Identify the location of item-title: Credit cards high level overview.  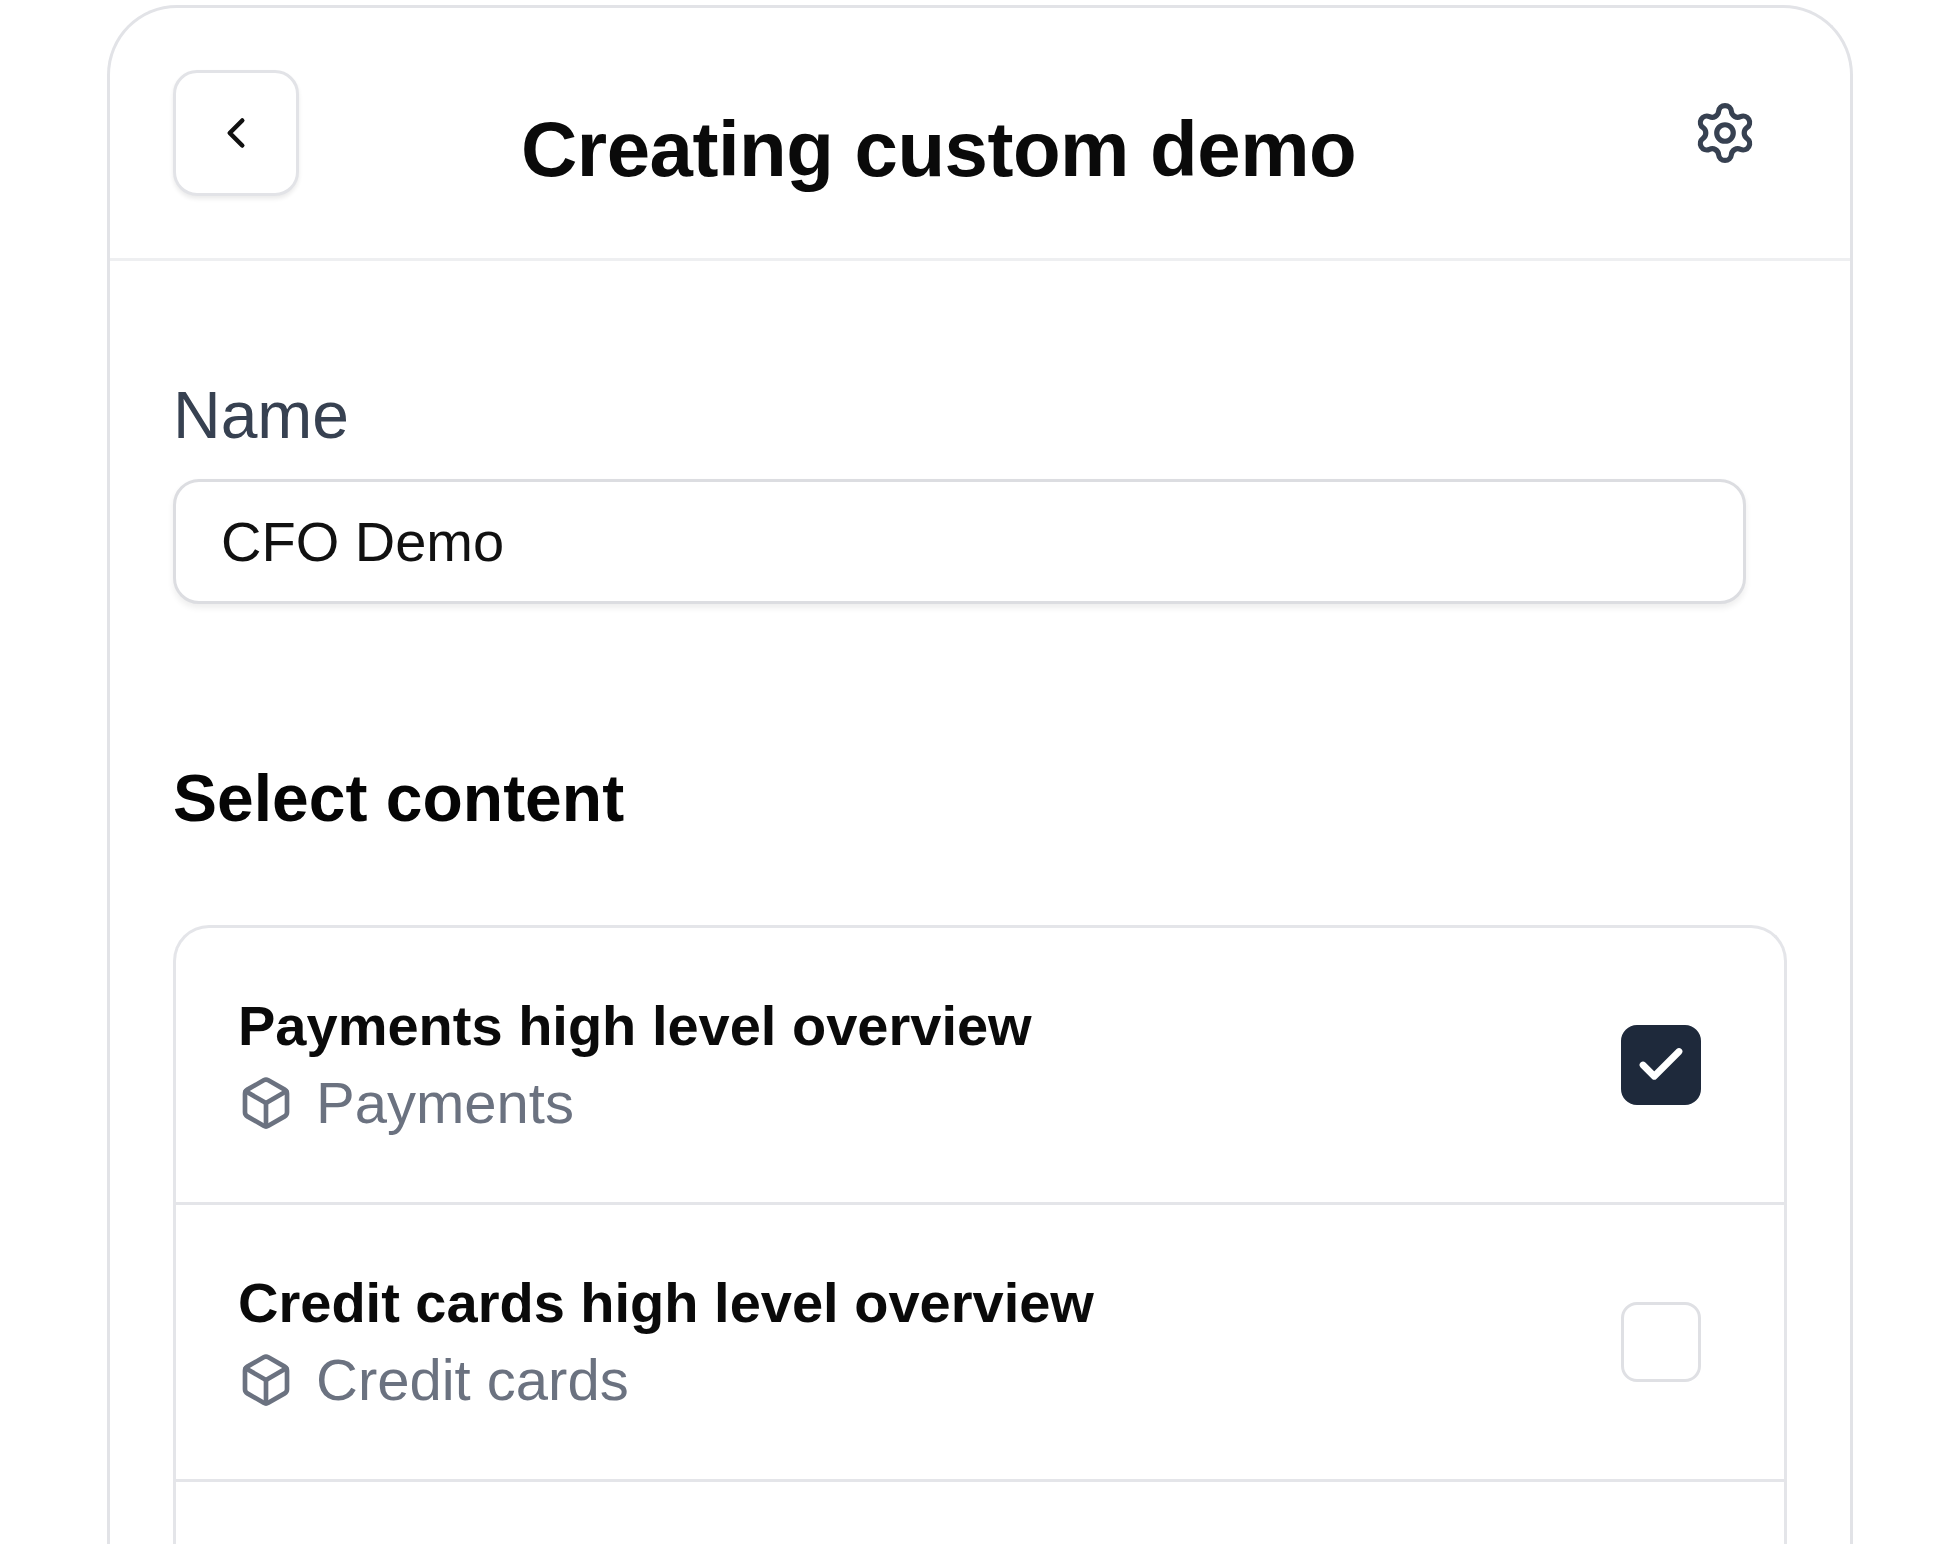
(666, 1303).